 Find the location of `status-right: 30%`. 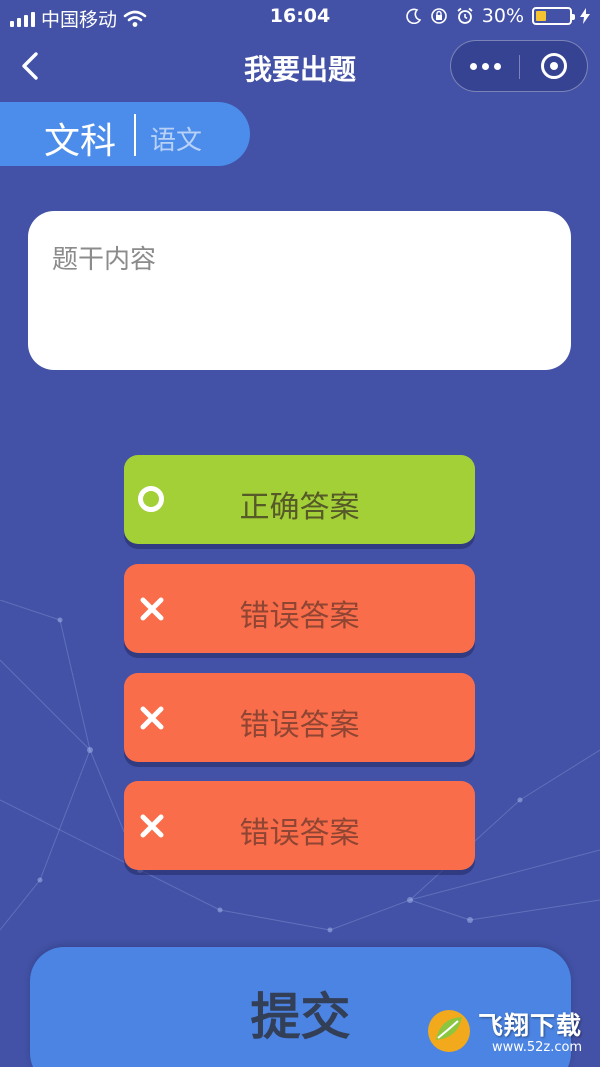

status-right: 30% is located at coordinates (498, 16).